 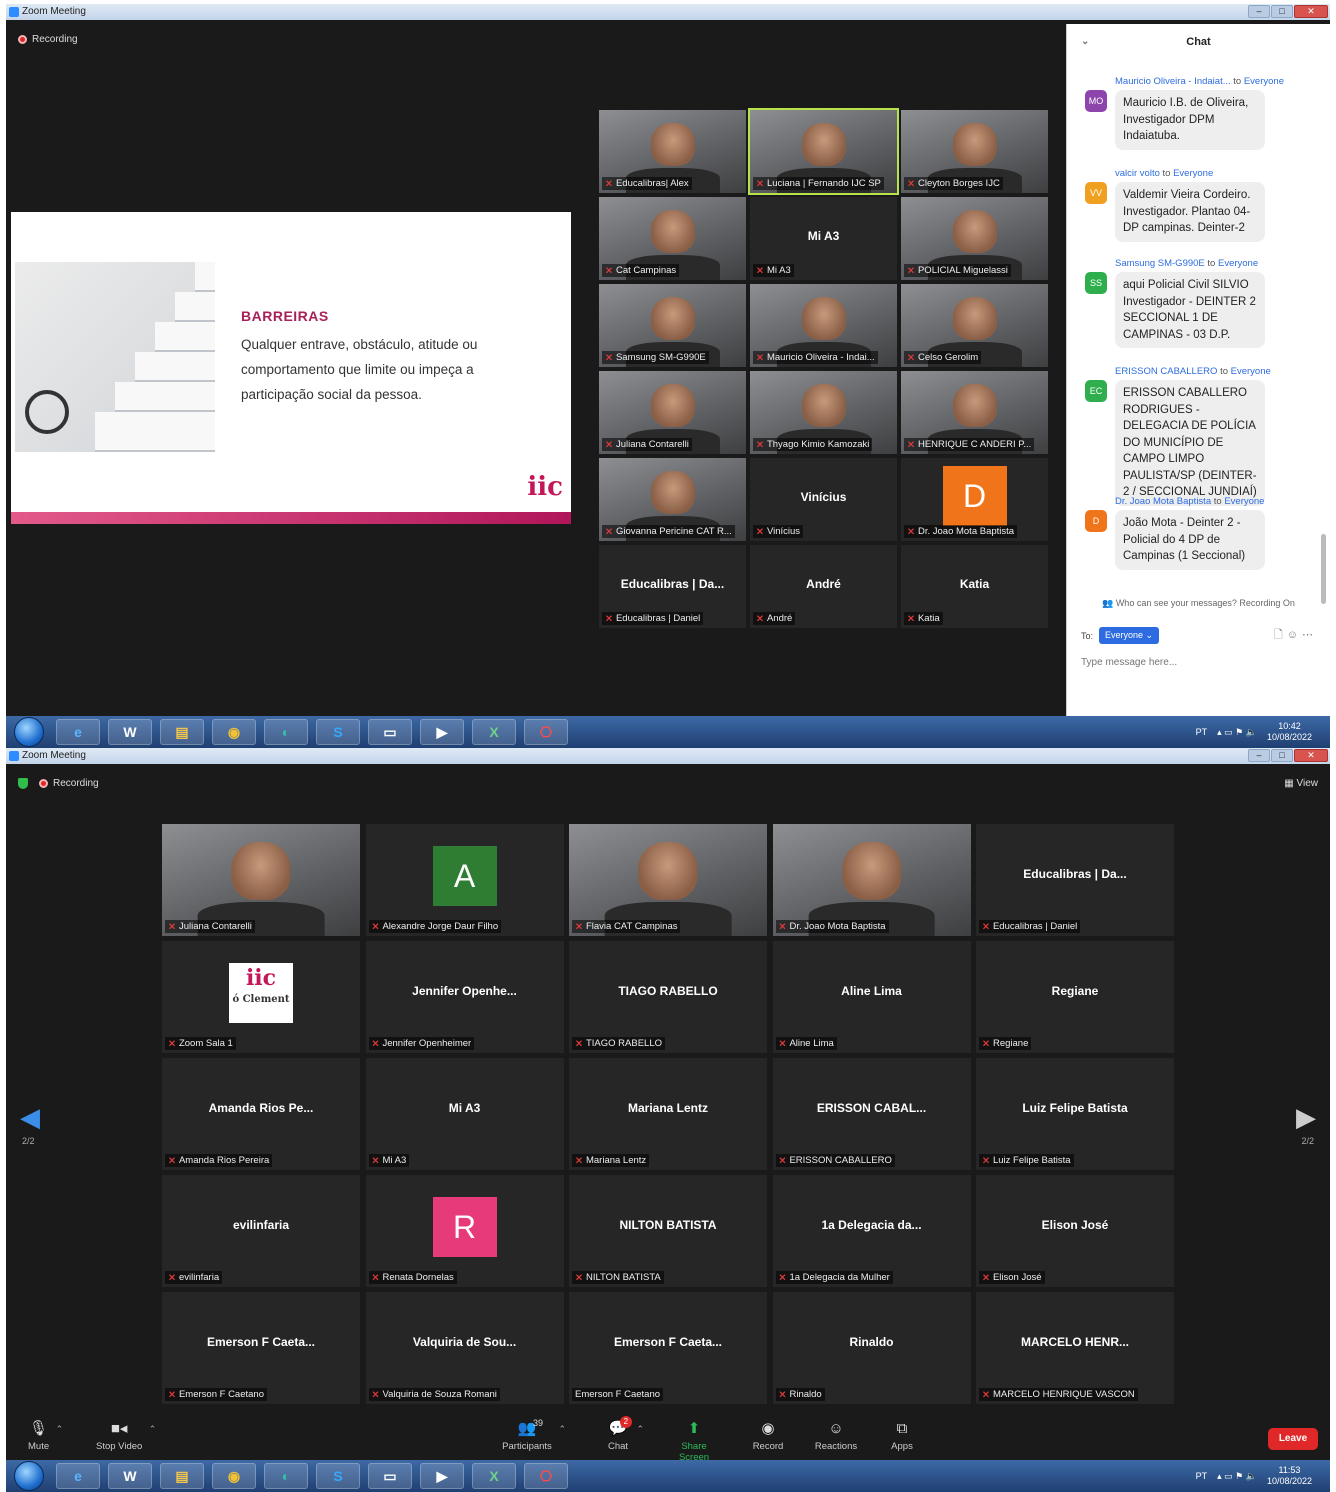 I want to click on participant-tile: ⨯ Flavia CAT Campinas, so click(x=668, y=880).